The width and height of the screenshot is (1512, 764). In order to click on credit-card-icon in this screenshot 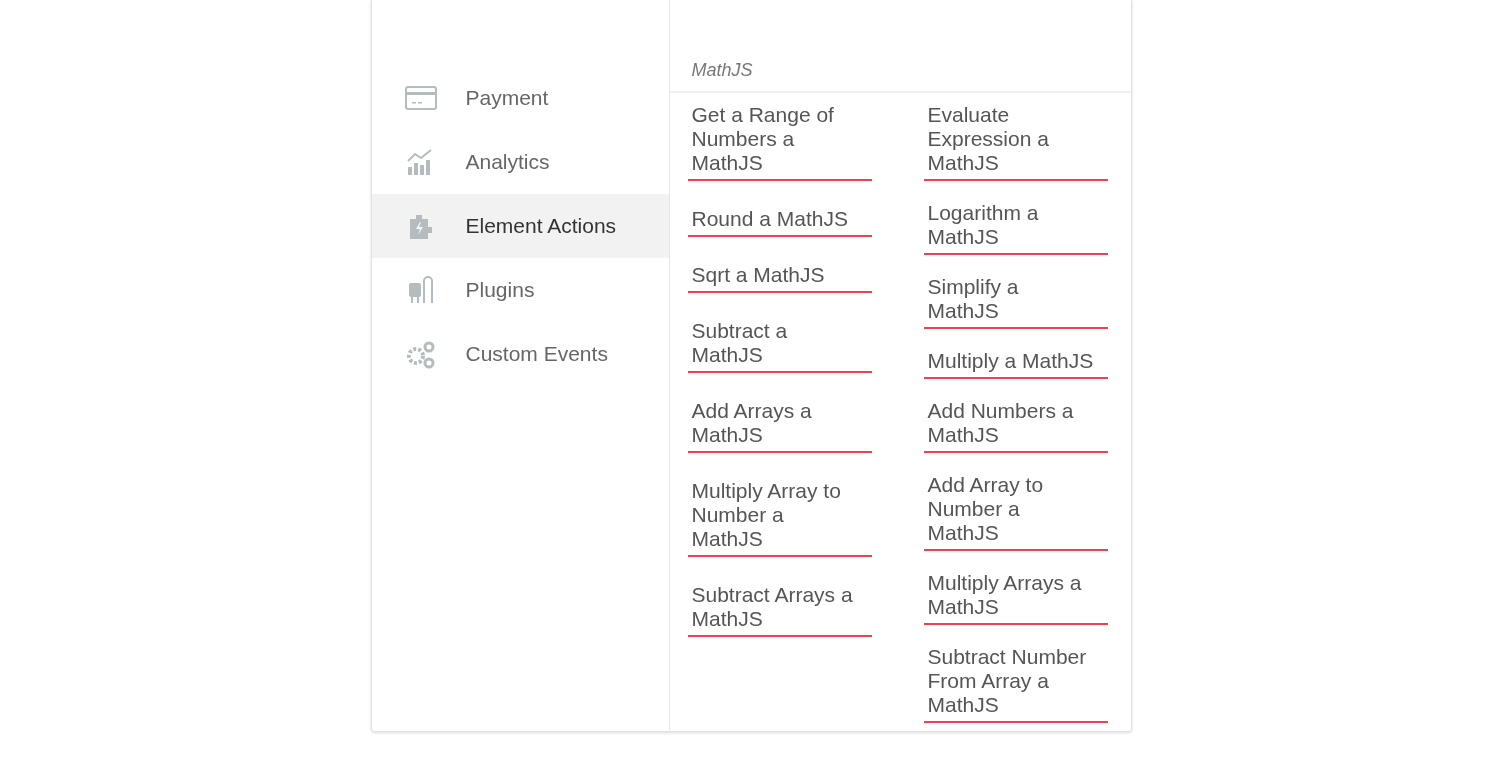, I will do `click(420, 98)`.